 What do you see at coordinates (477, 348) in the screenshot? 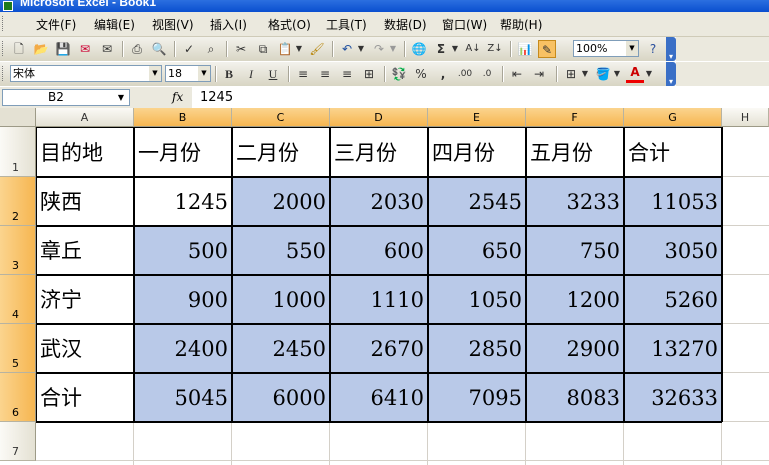
I see `cell-e5: 2850` at bounding box center [477, 348].